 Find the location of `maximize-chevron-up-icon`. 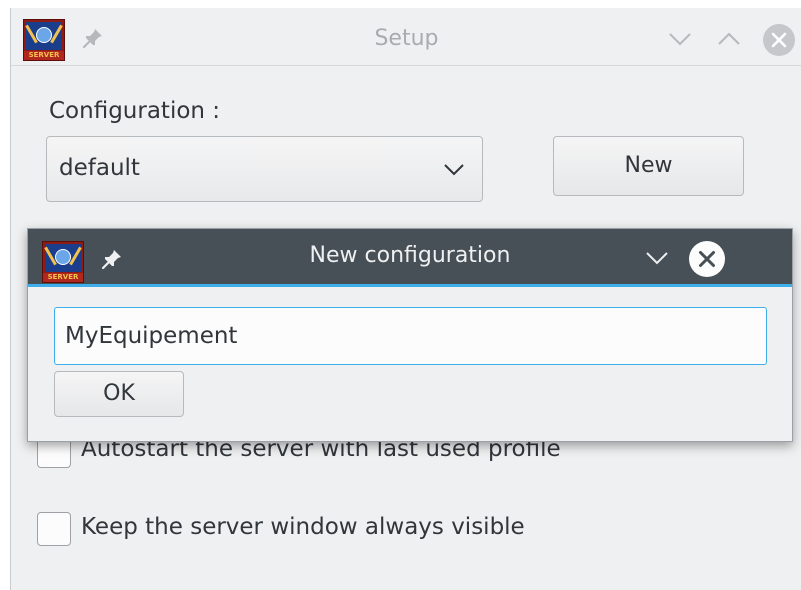

maximize-chevron-up-icon is located at coordinates (729, 39).